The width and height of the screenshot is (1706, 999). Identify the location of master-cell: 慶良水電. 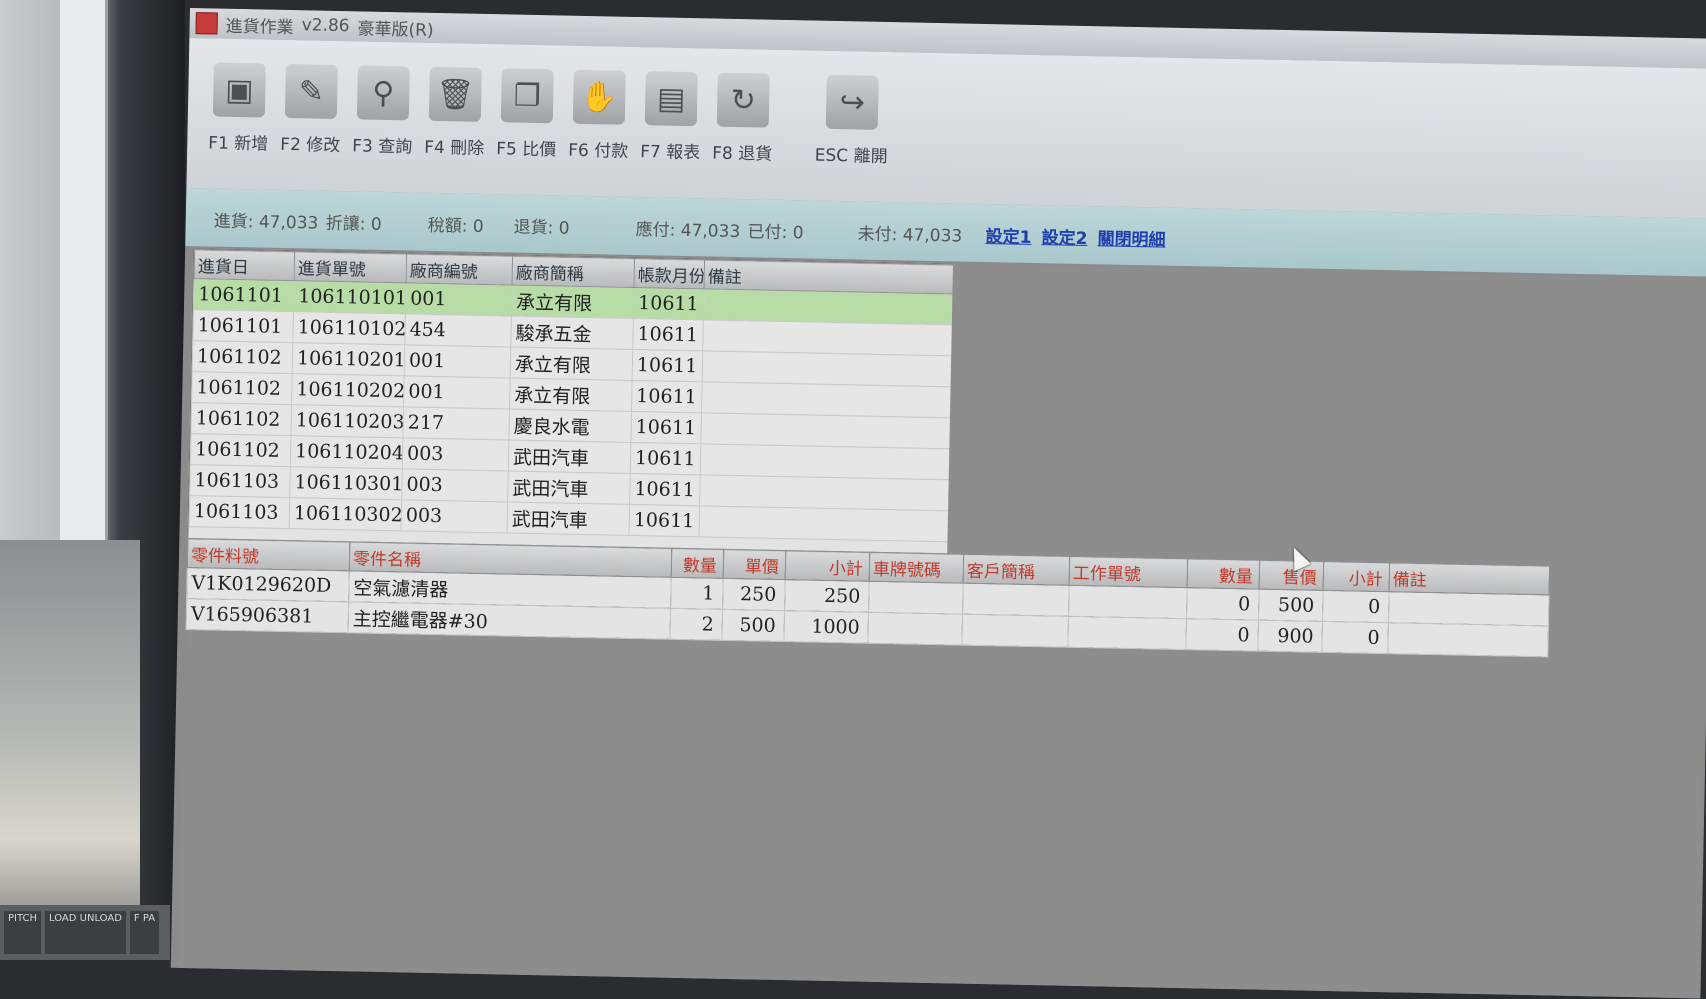
(570, 425).